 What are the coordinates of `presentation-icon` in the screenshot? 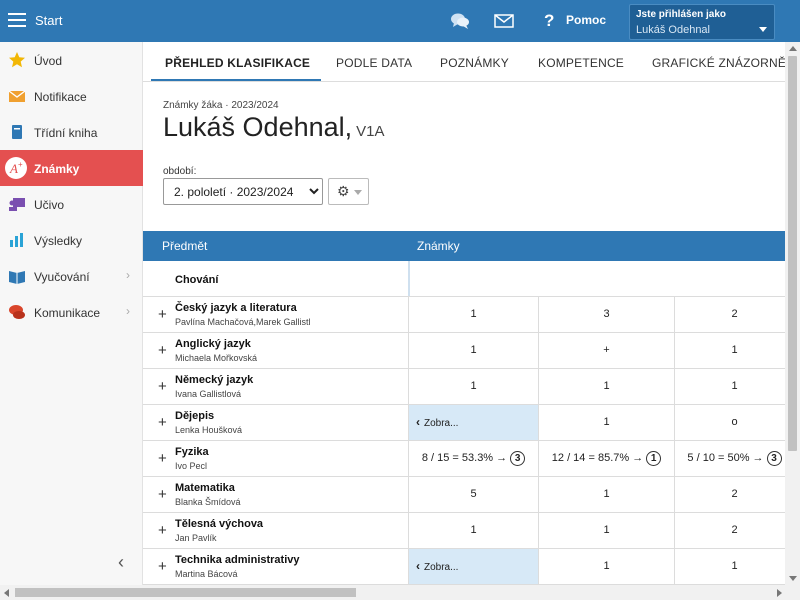 It's located at (17, 204).